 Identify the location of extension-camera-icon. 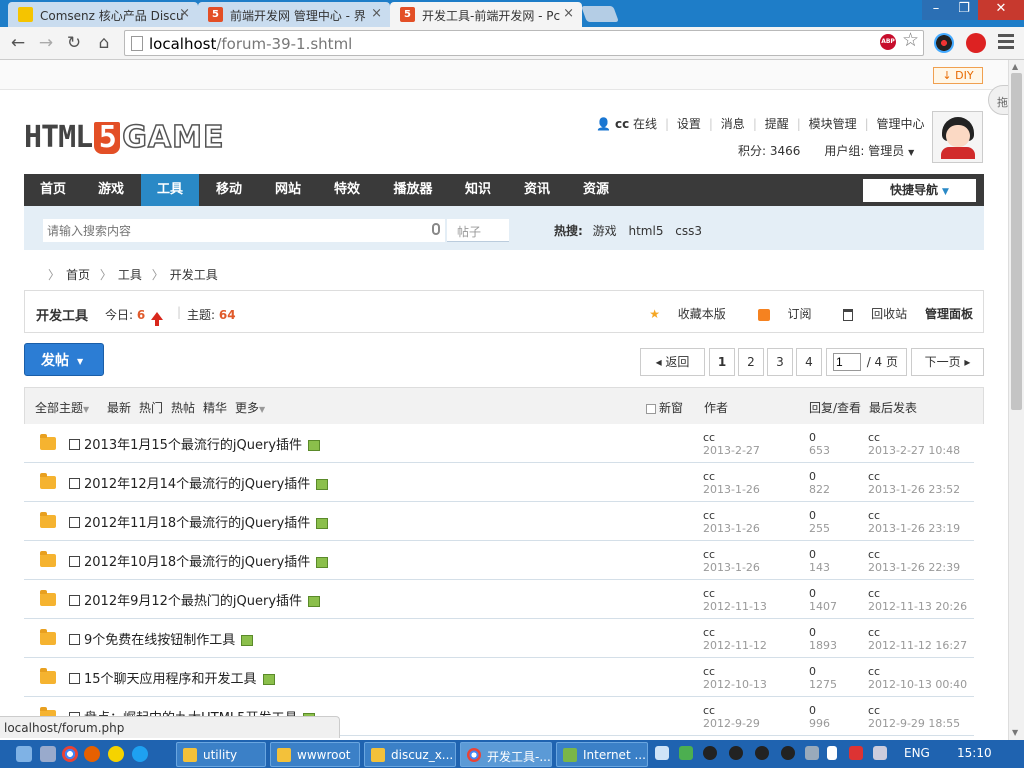
(944, 43).